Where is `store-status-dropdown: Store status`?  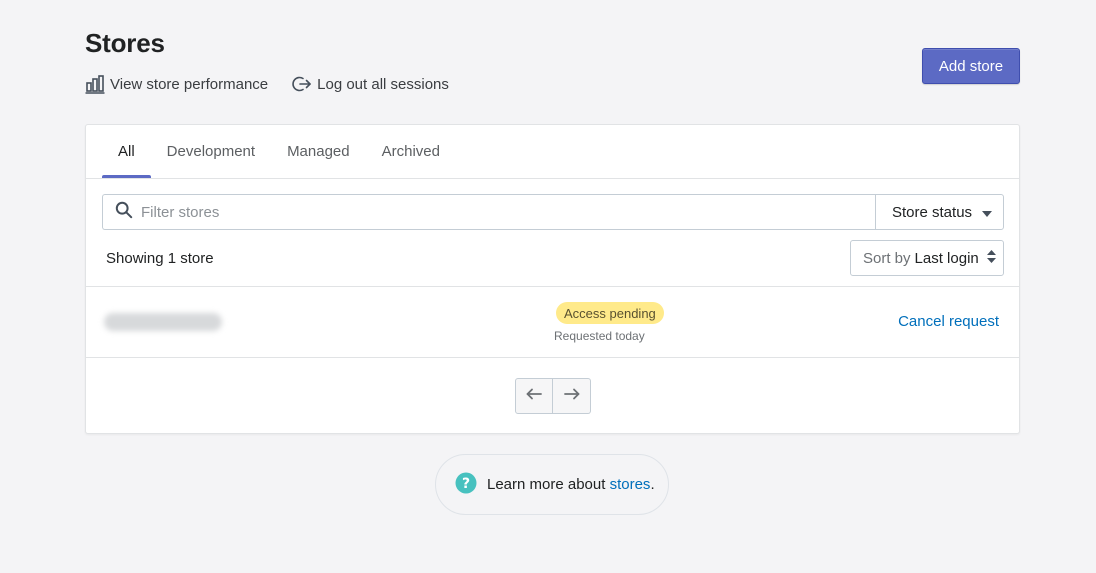 store-status-dropdown: Store status is located at coordinates (939, 212).